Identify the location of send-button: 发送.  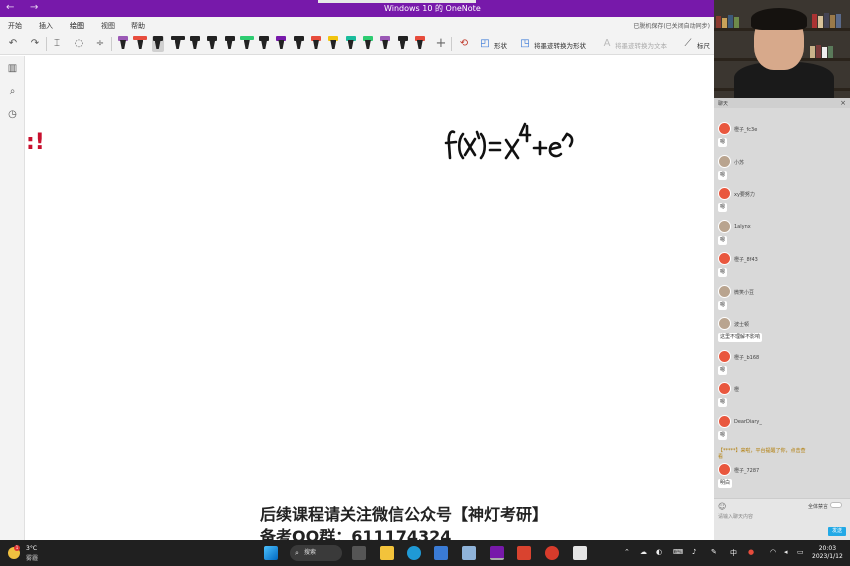
(837, 531).